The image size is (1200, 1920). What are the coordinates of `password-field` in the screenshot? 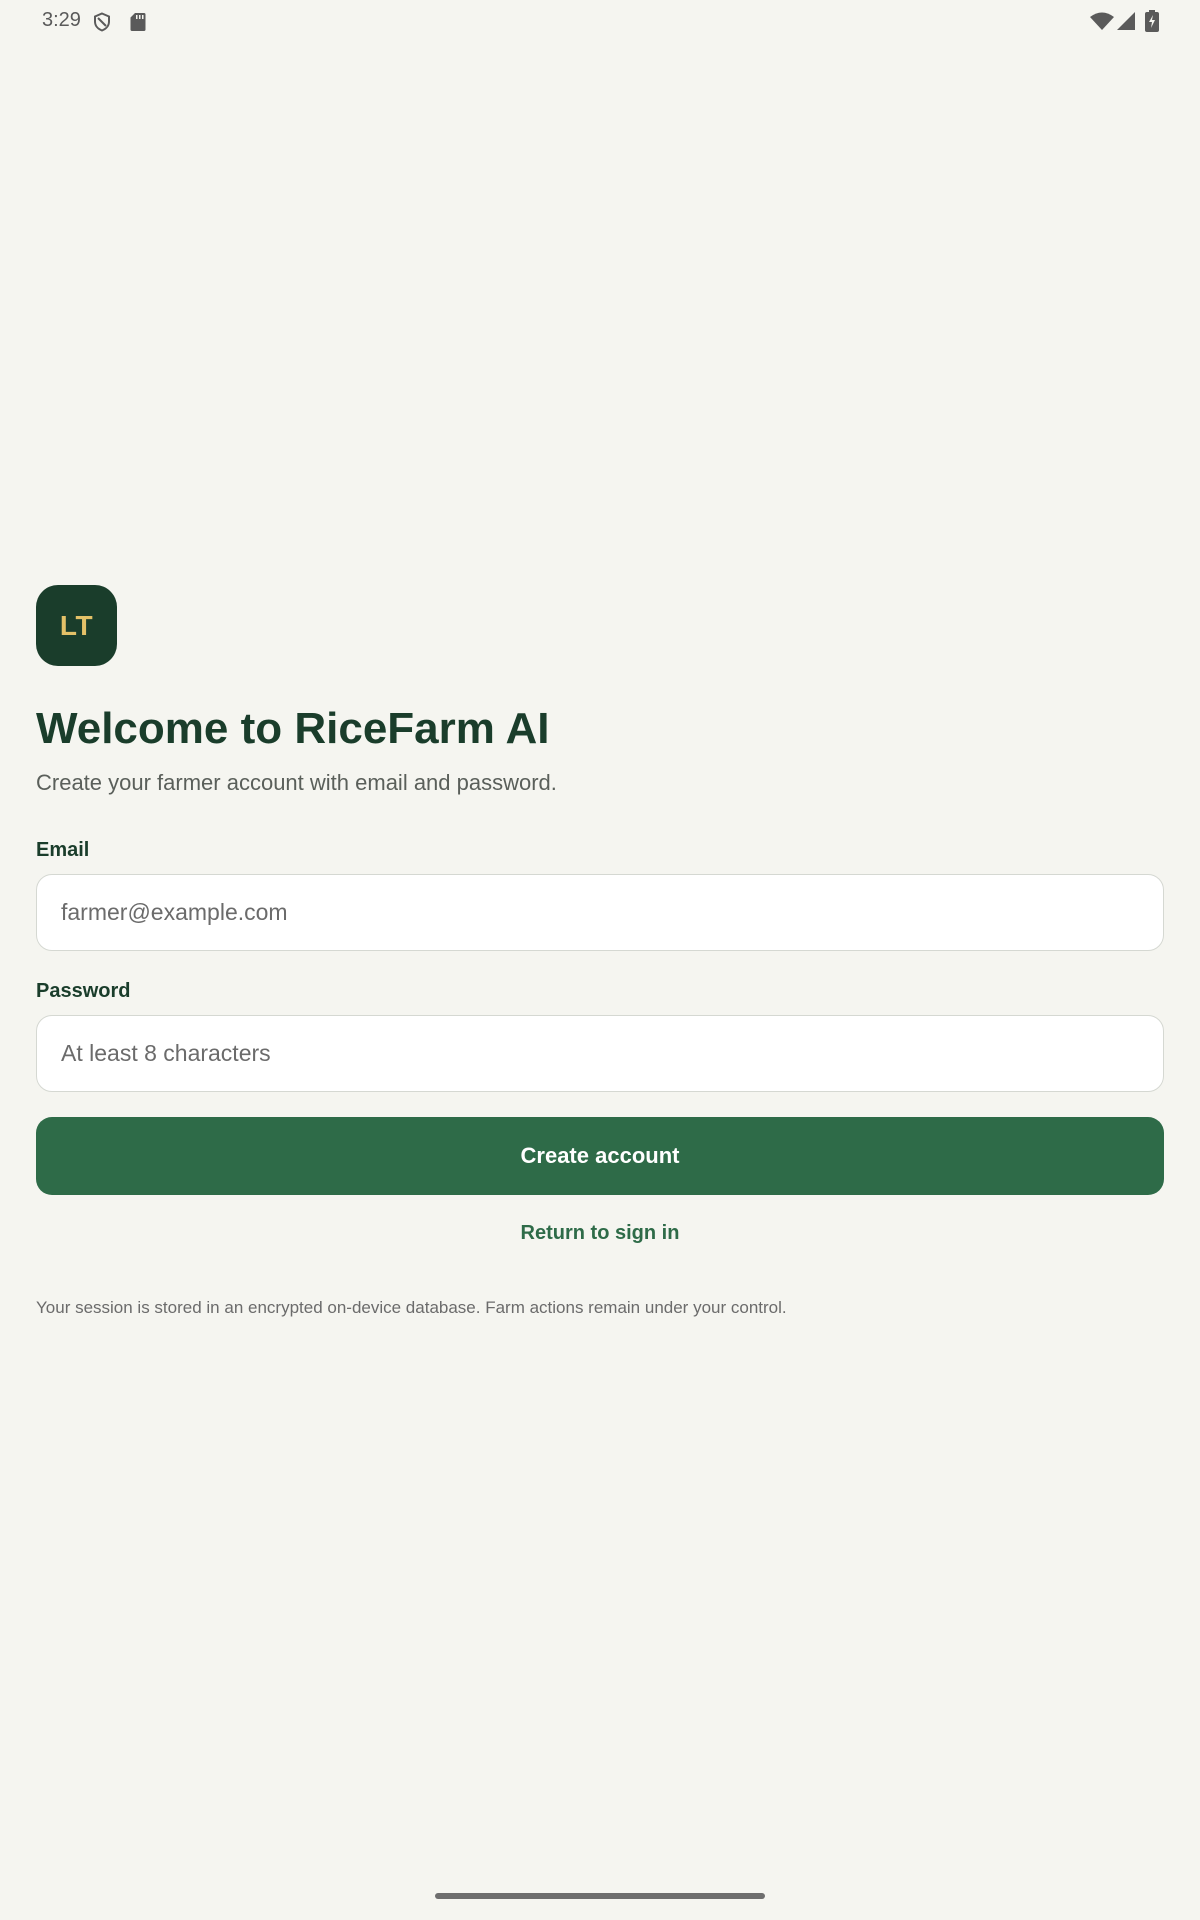 It's located at (600, 1053).